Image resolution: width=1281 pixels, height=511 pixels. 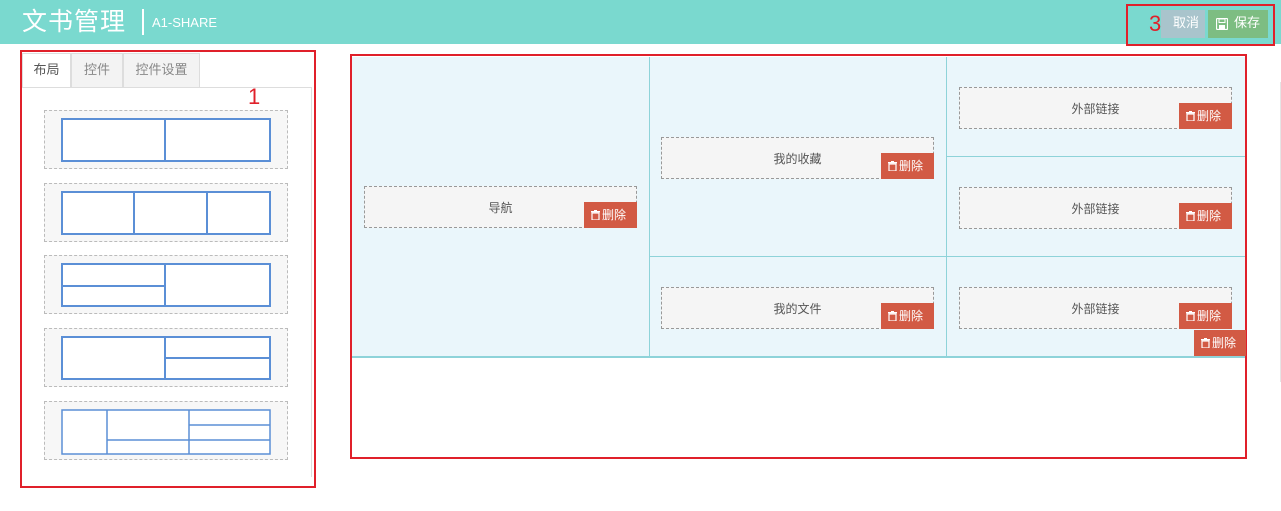 I want to click on canvas-cell-left: 导航 删除, so click(x=501, y=207).